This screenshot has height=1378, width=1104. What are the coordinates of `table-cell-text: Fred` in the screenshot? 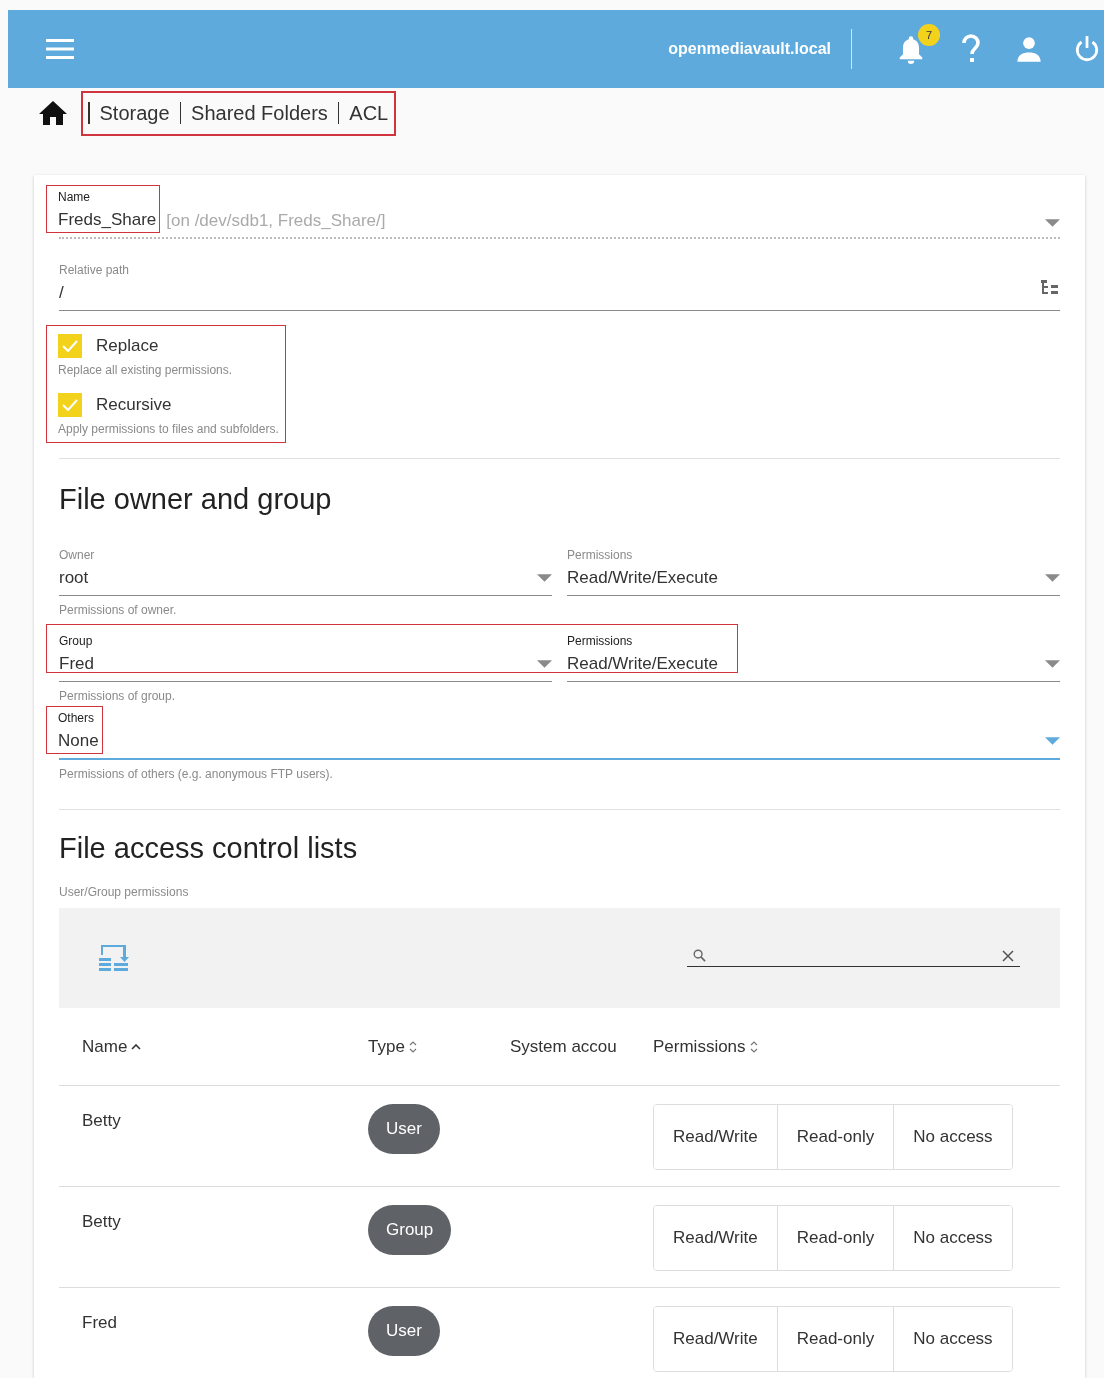 It's located at (100, 1323).